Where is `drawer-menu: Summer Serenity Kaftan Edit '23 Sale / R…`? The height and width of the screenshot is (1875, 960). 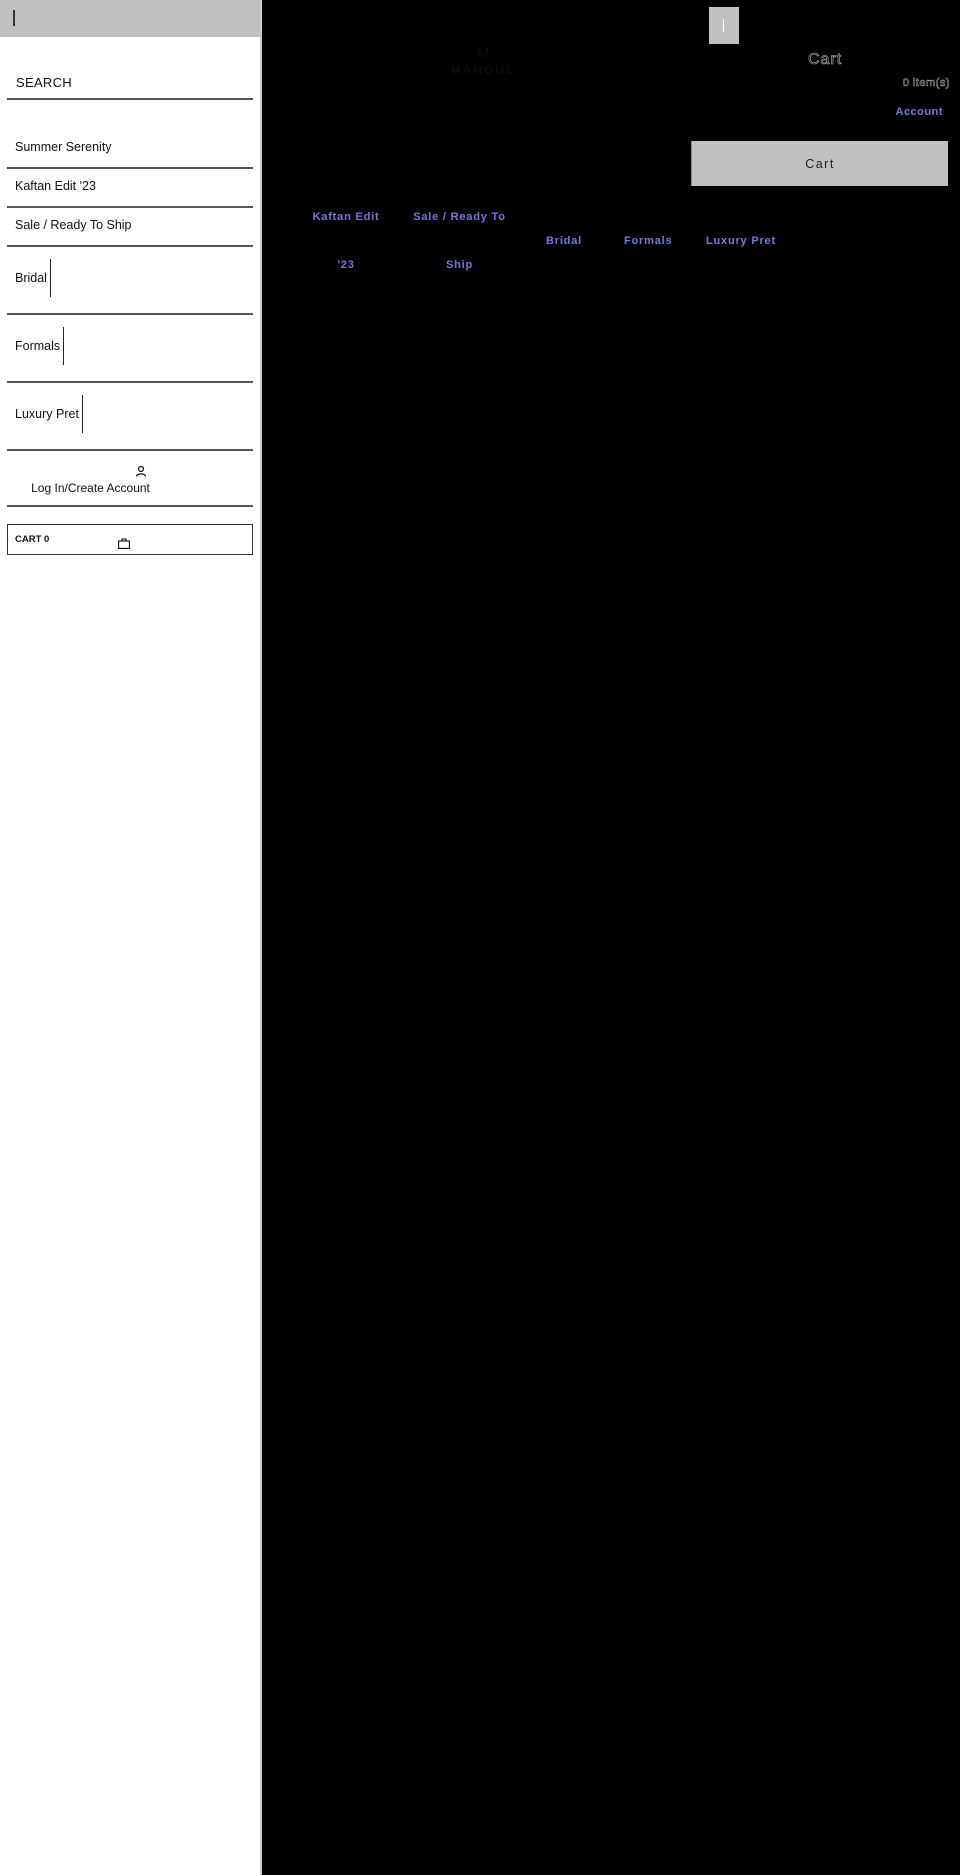 drawer-menu: Summer Serenity Kaftan Edit '23 Sale / R… is located at coordinates (130, 290).